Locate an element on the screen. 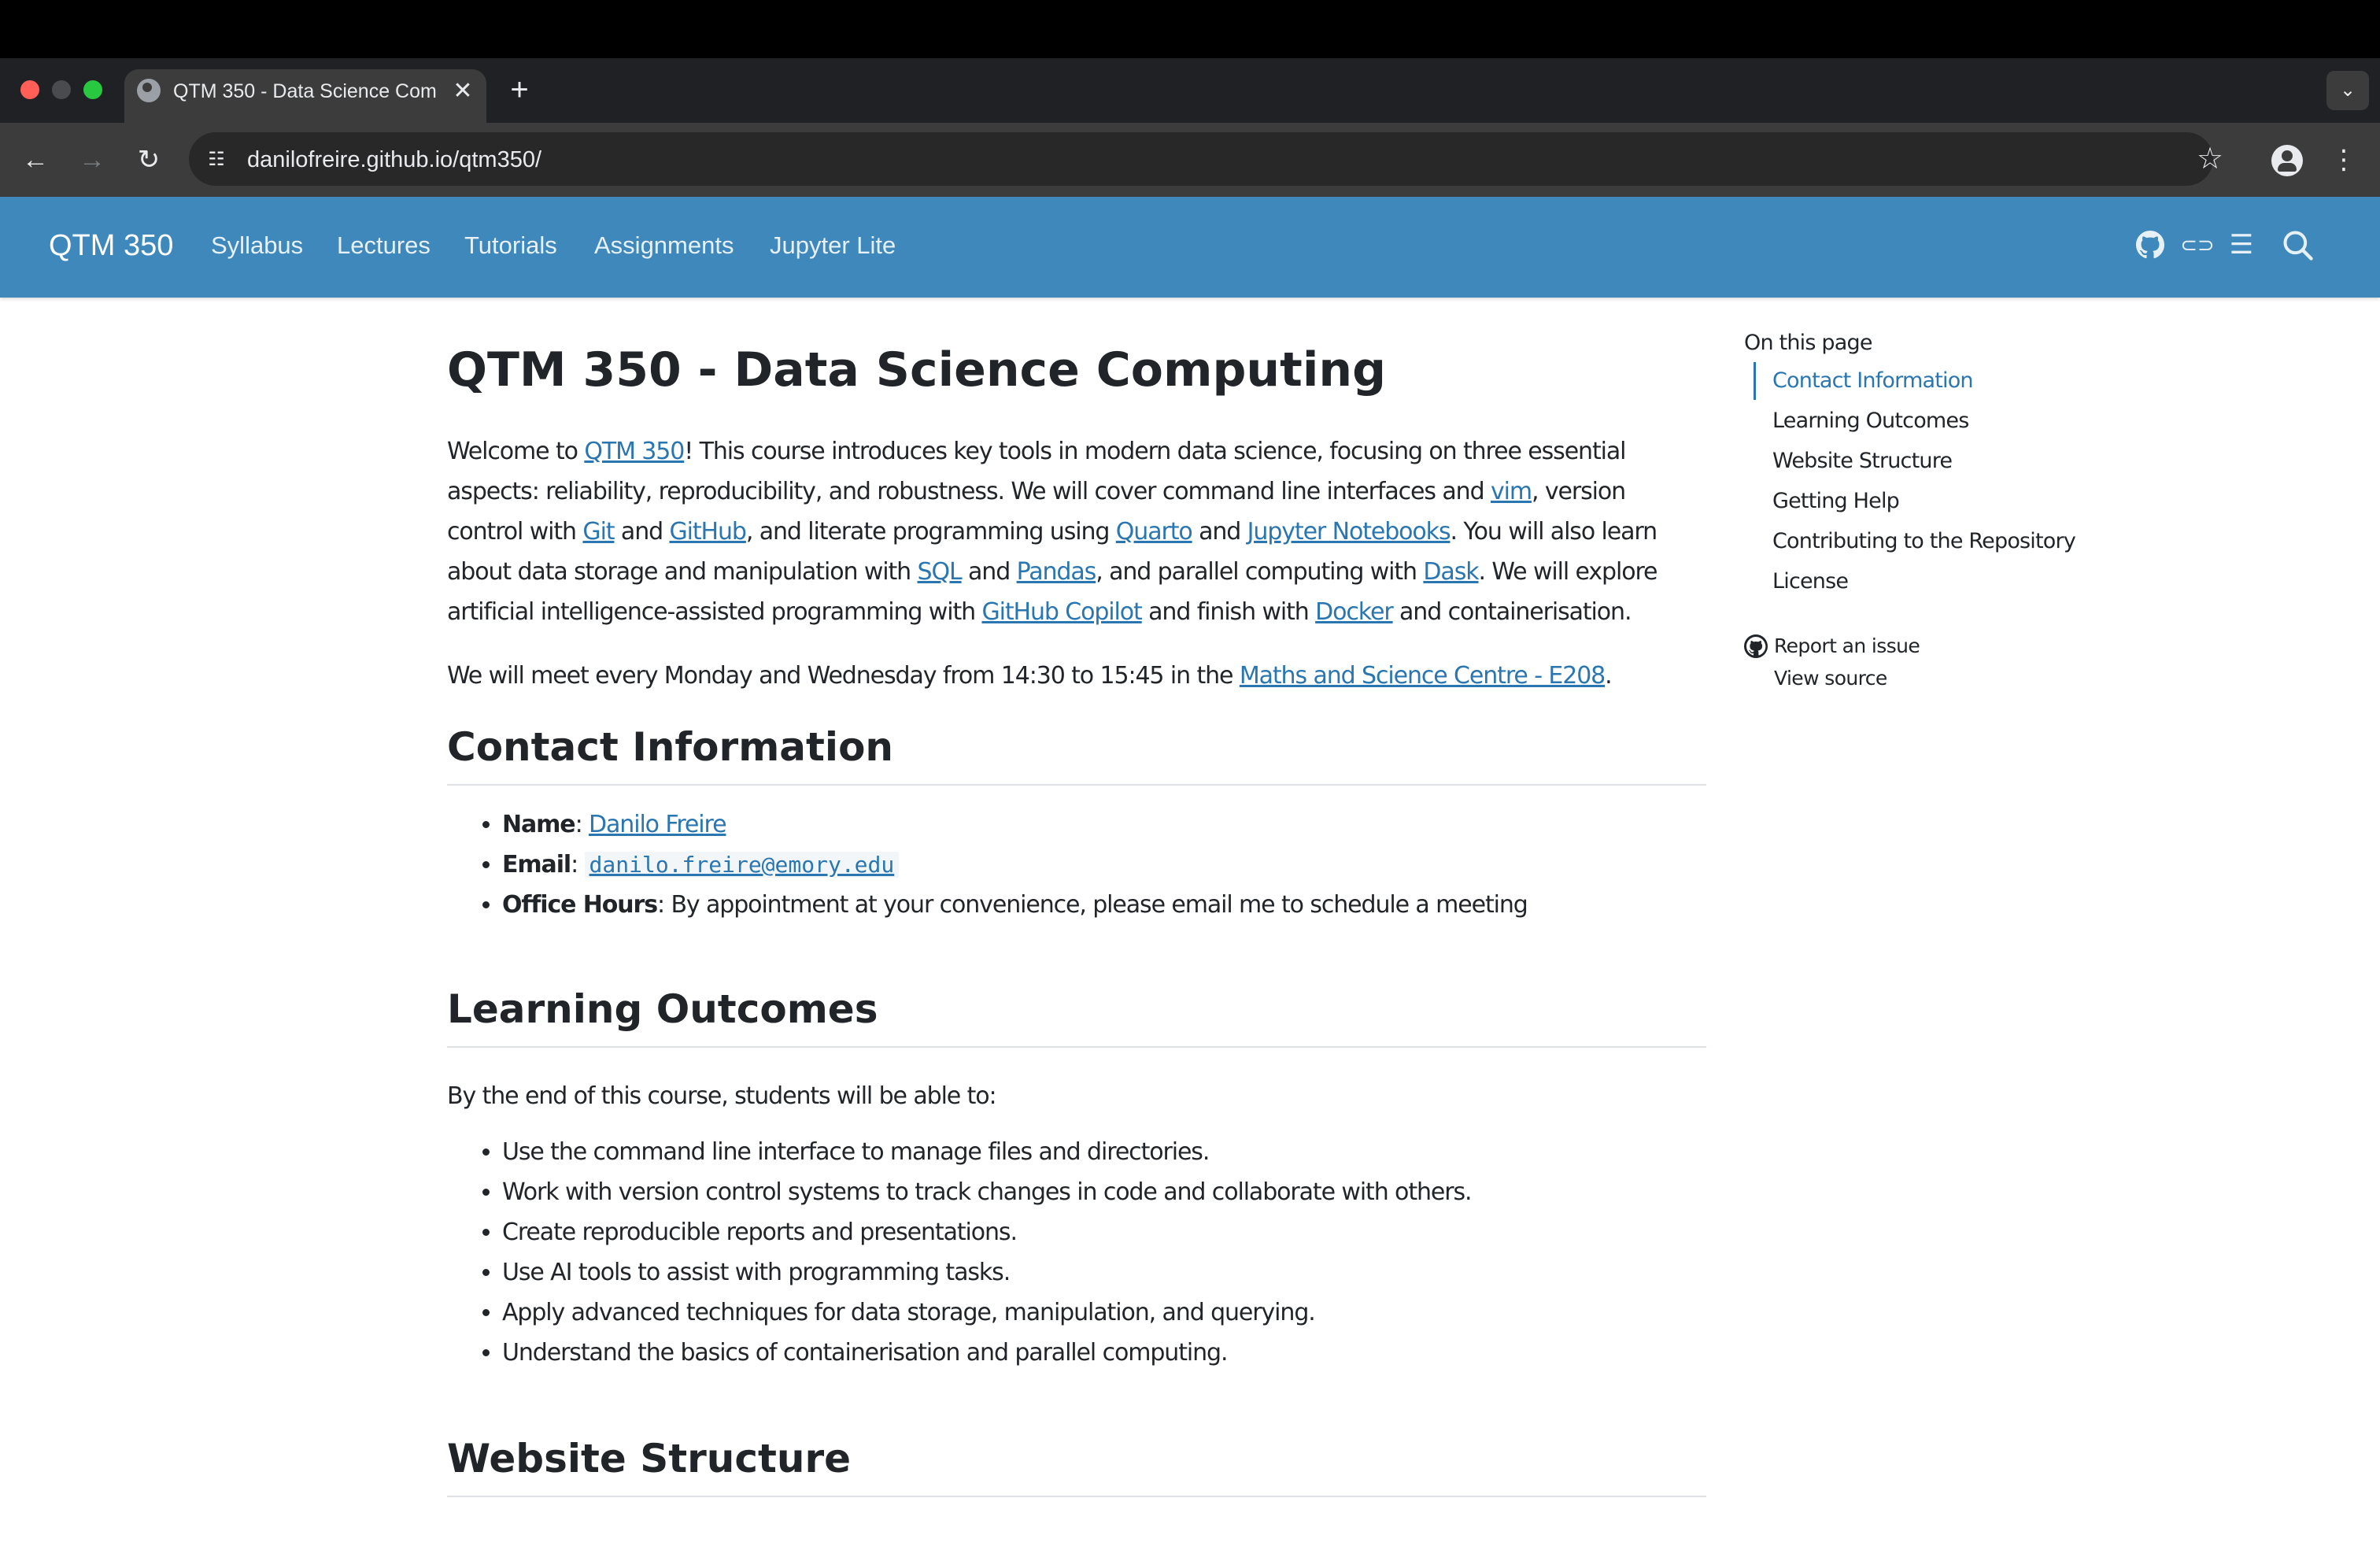  link-github-copilot: GitHub Copilot is located at coordinates (1061, 612).